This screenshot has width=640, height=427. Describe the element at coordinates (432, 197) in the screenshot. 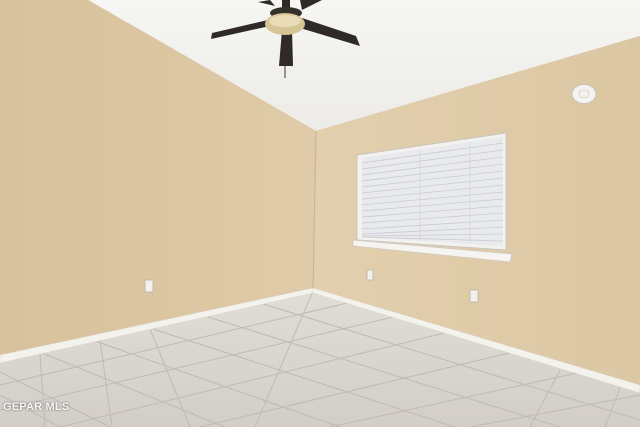

I see `window-icon` at that location.